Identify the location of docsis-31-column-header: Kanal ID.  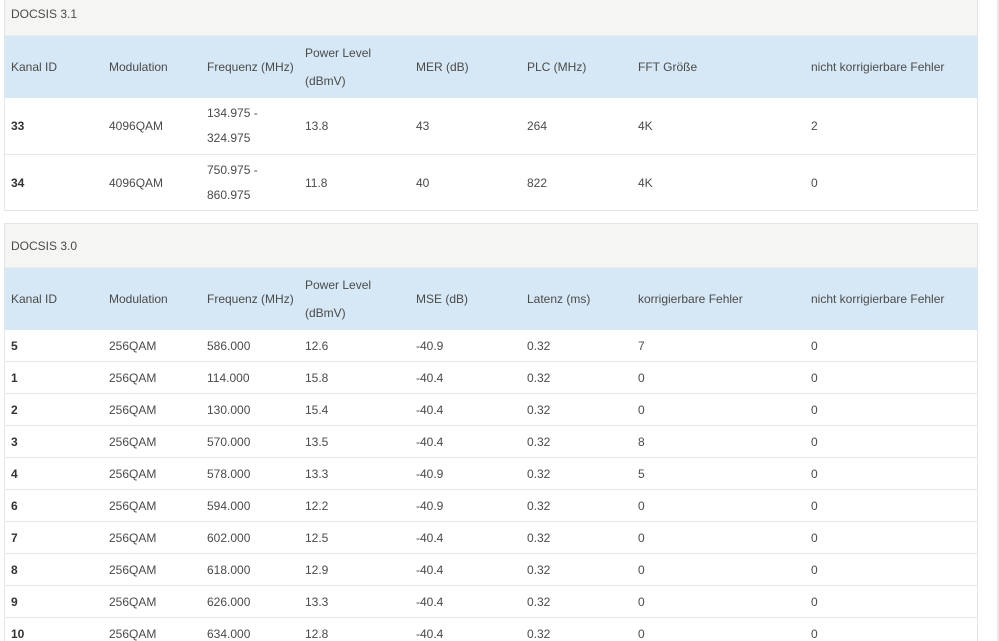
(34, 67).